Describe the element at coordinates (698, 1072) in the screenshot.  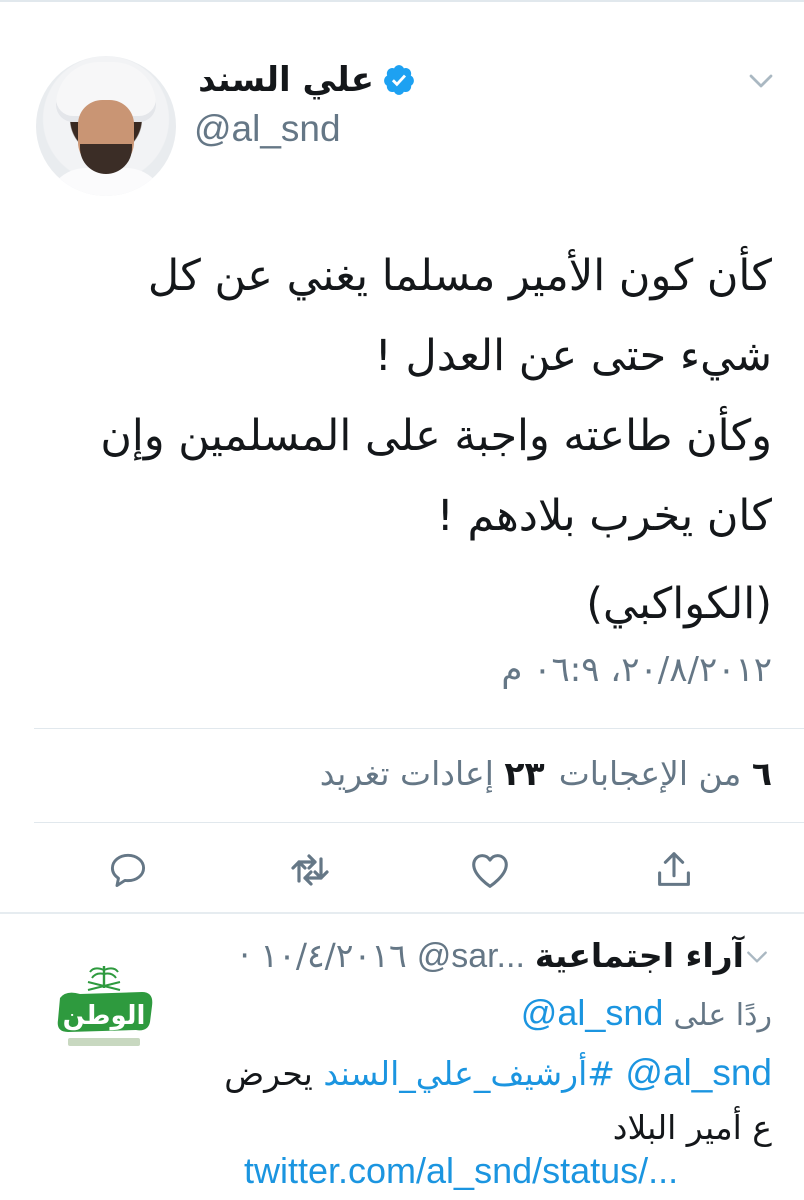
I see `mention-link: @al_snd` at that location.